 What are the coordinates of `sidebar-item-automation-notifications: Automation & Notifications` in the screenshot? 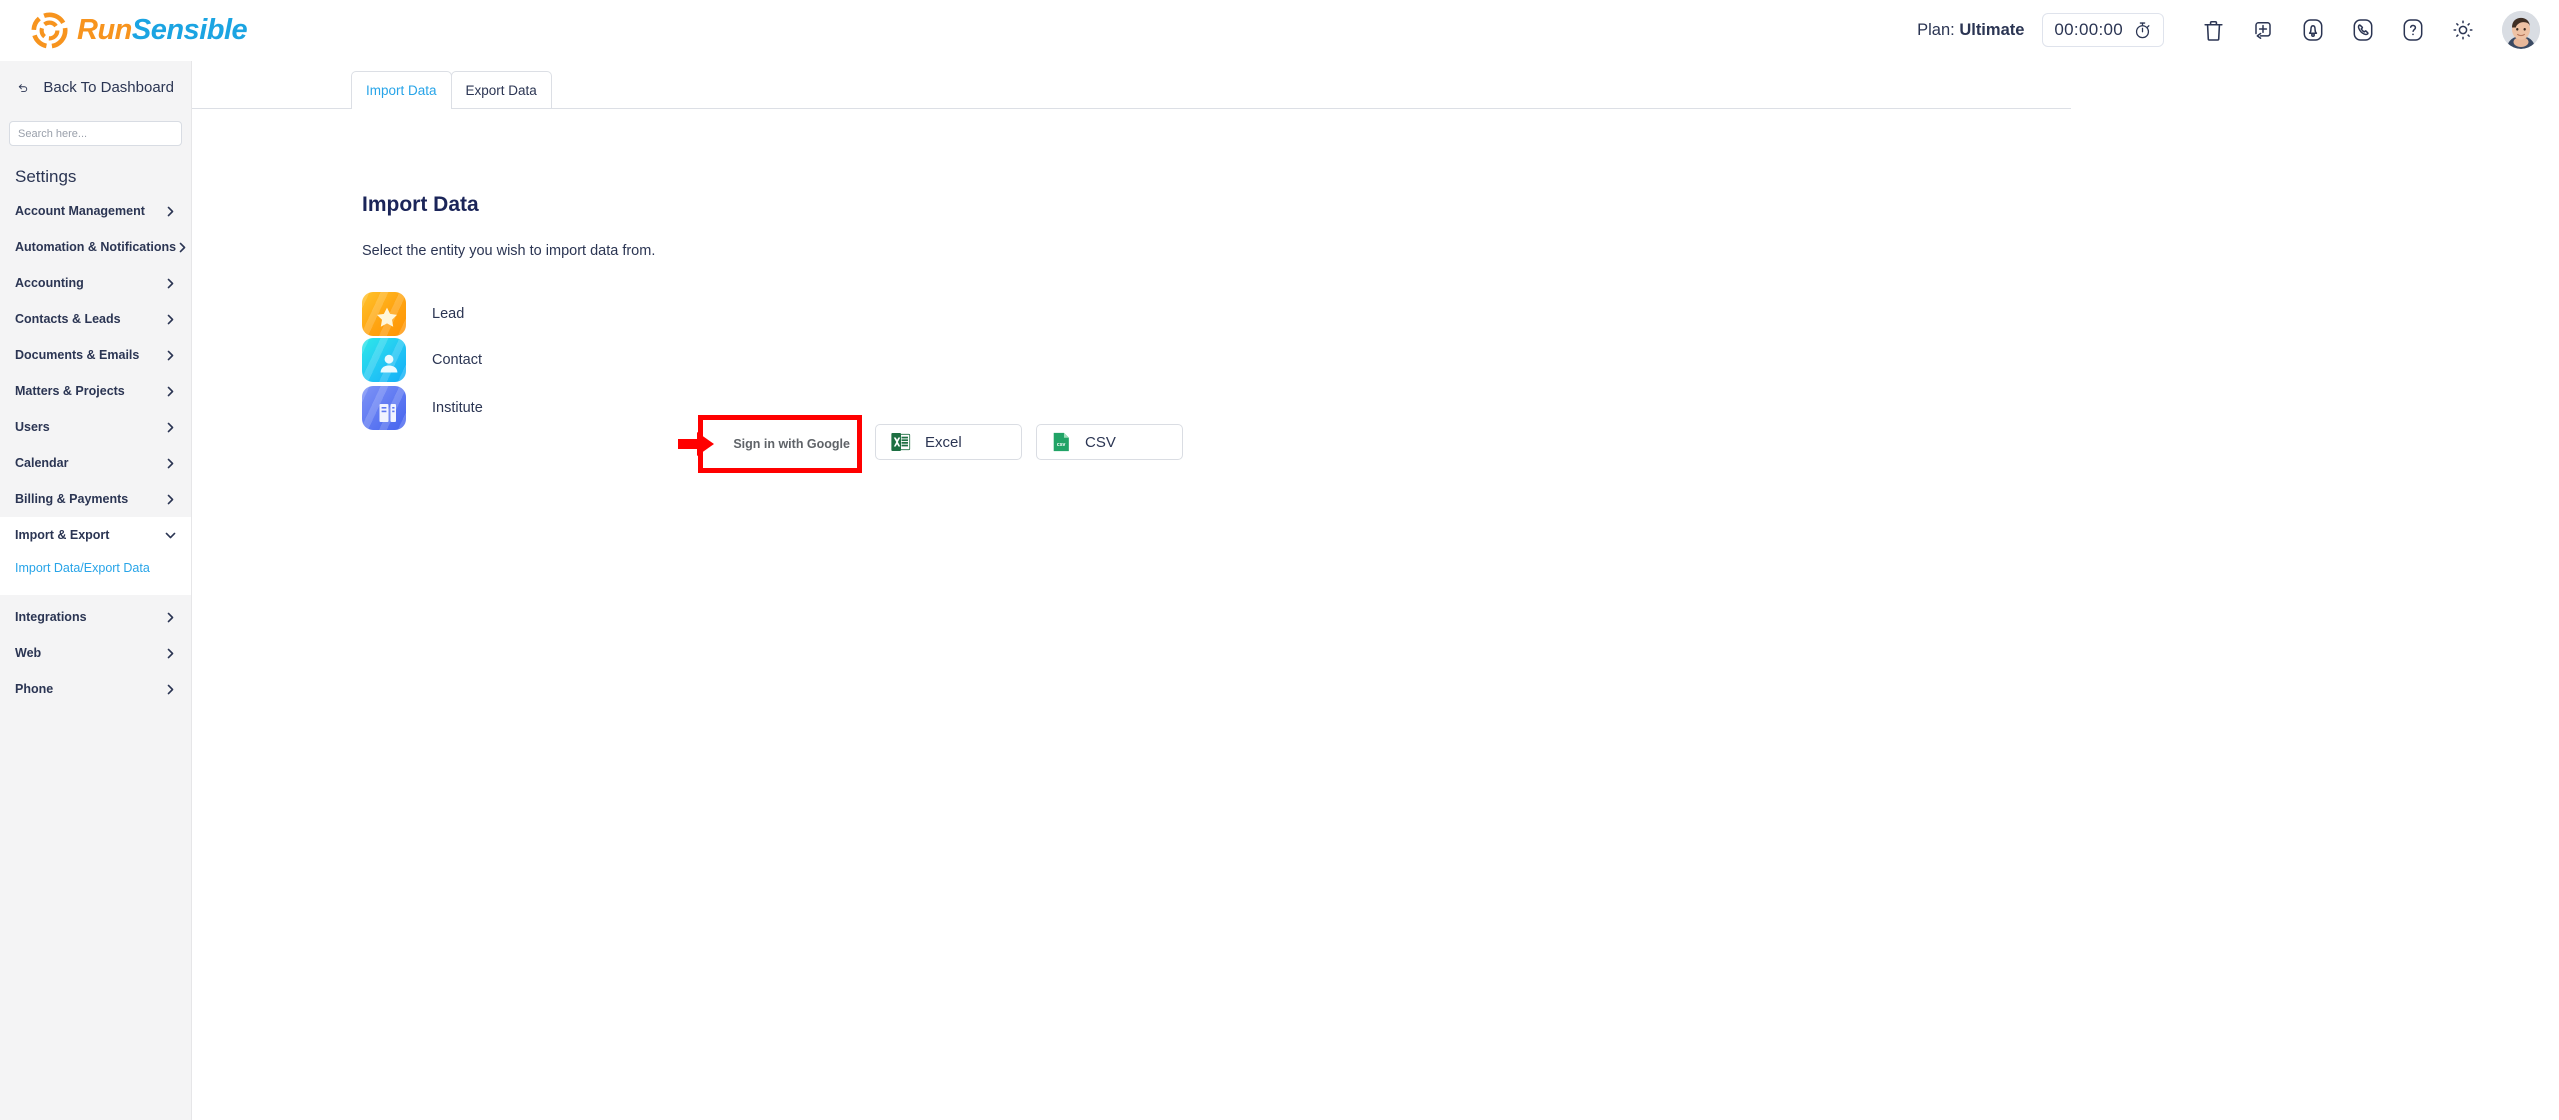 It's located at (95, 247).